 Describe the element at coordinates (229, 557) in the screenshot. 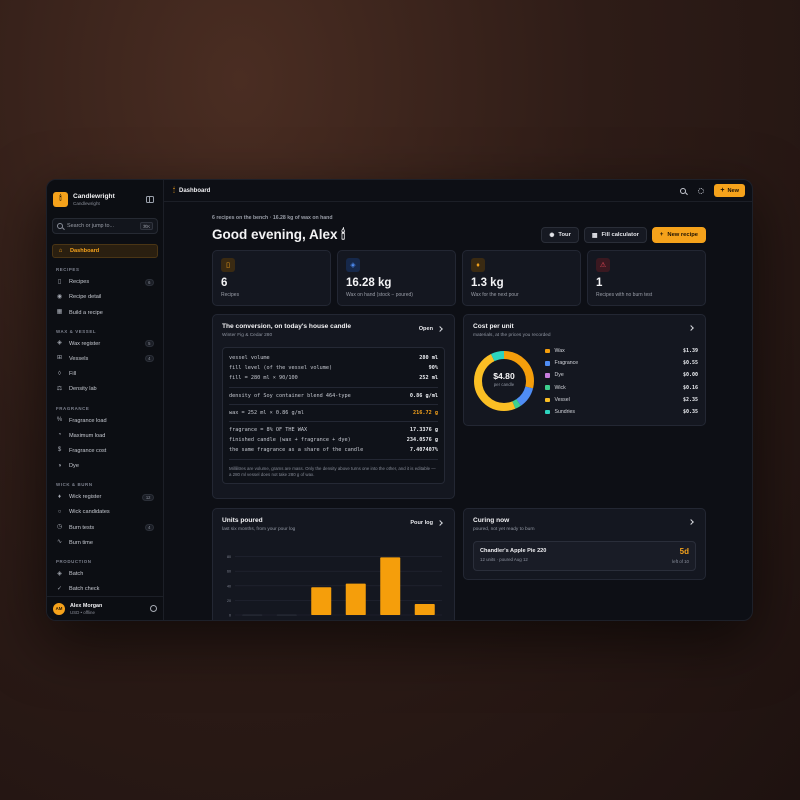

I see `y-tick-label: 80` at that location.